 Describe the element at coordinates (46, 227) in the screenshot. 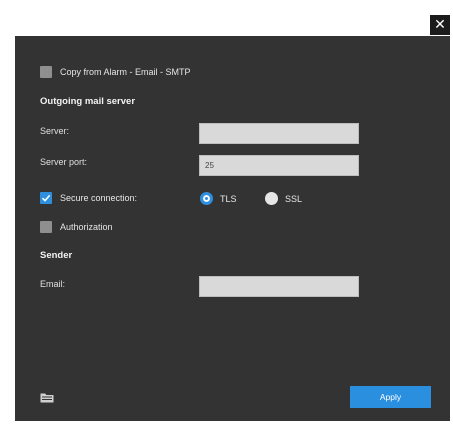

I see `authorization-checkbox` at that location.